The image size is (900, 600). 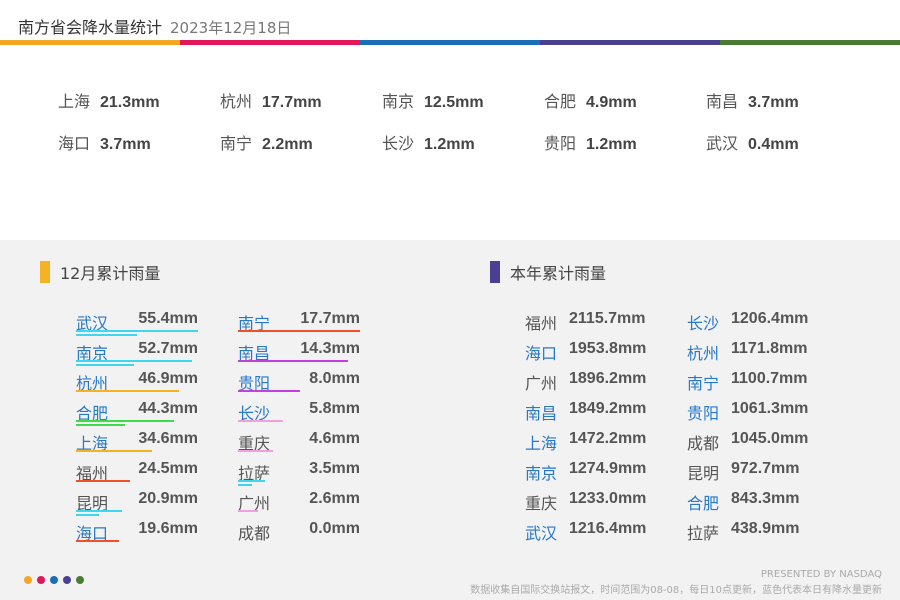 What do you see at coordinates (168, 408) in the screenshot?
I see `precipitation-value: 44.3mm` at bounding box center [168, 408].